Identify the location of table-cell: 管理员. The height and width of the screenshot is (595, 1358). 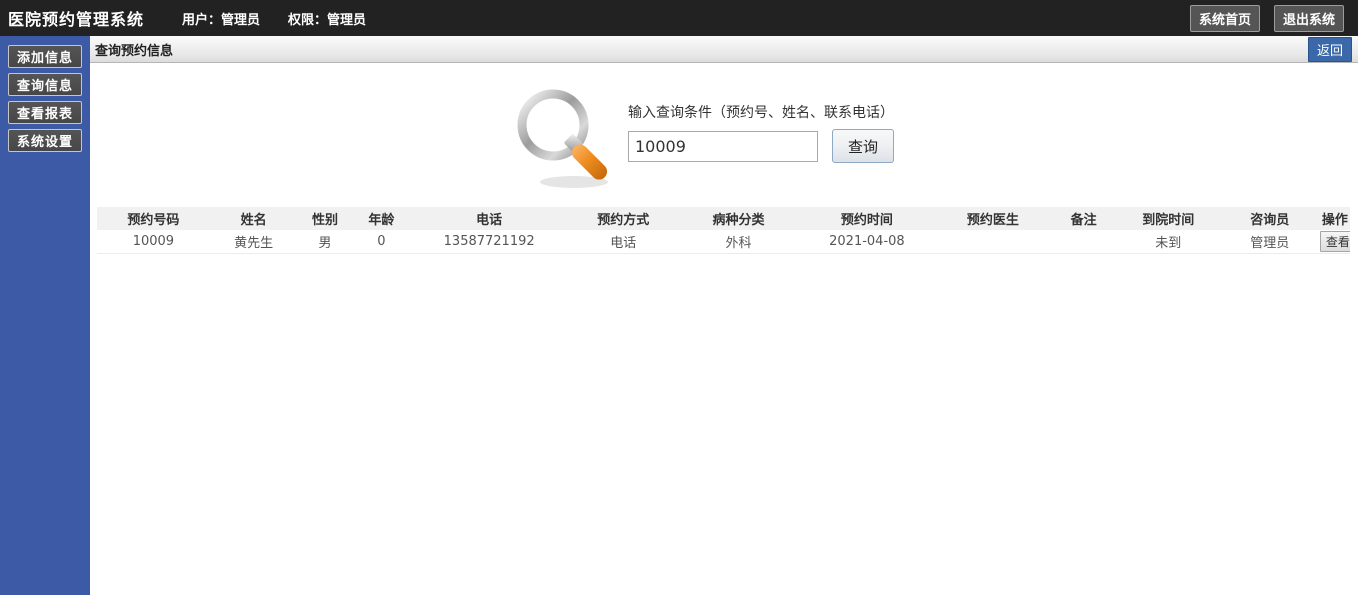
(1269, 242).